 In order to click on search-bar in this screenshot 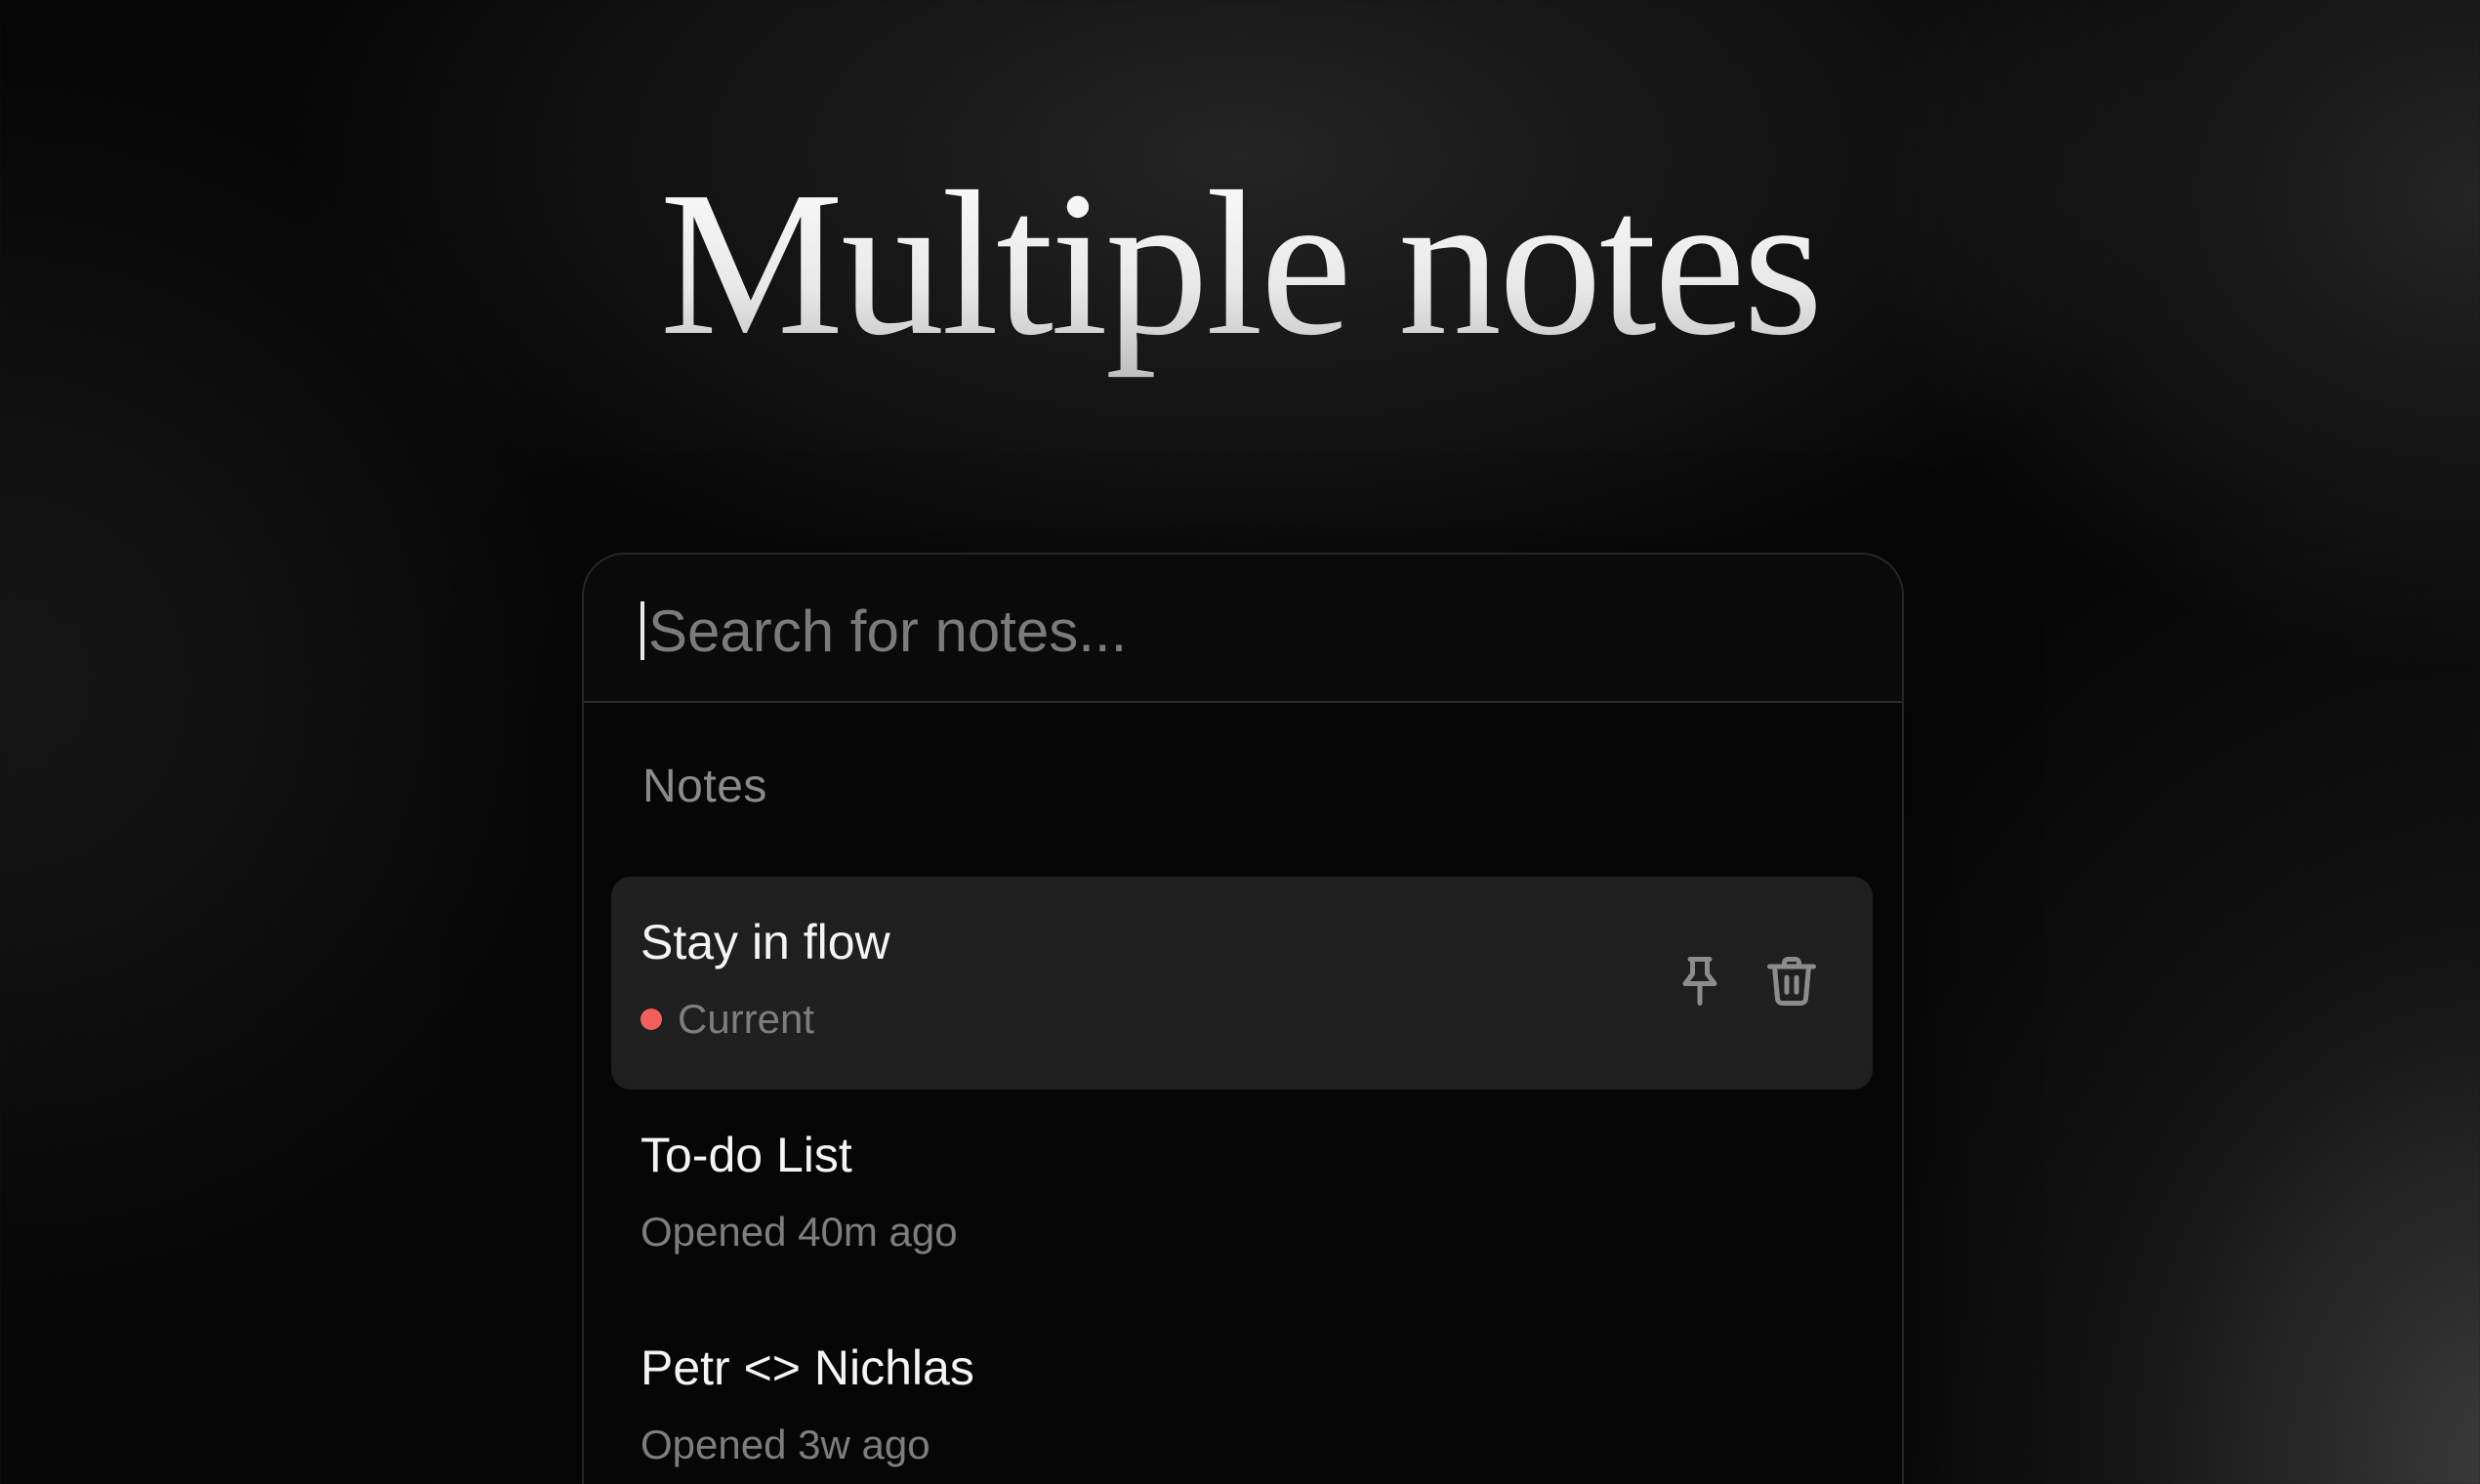, I will do `click(1243, 629)`.